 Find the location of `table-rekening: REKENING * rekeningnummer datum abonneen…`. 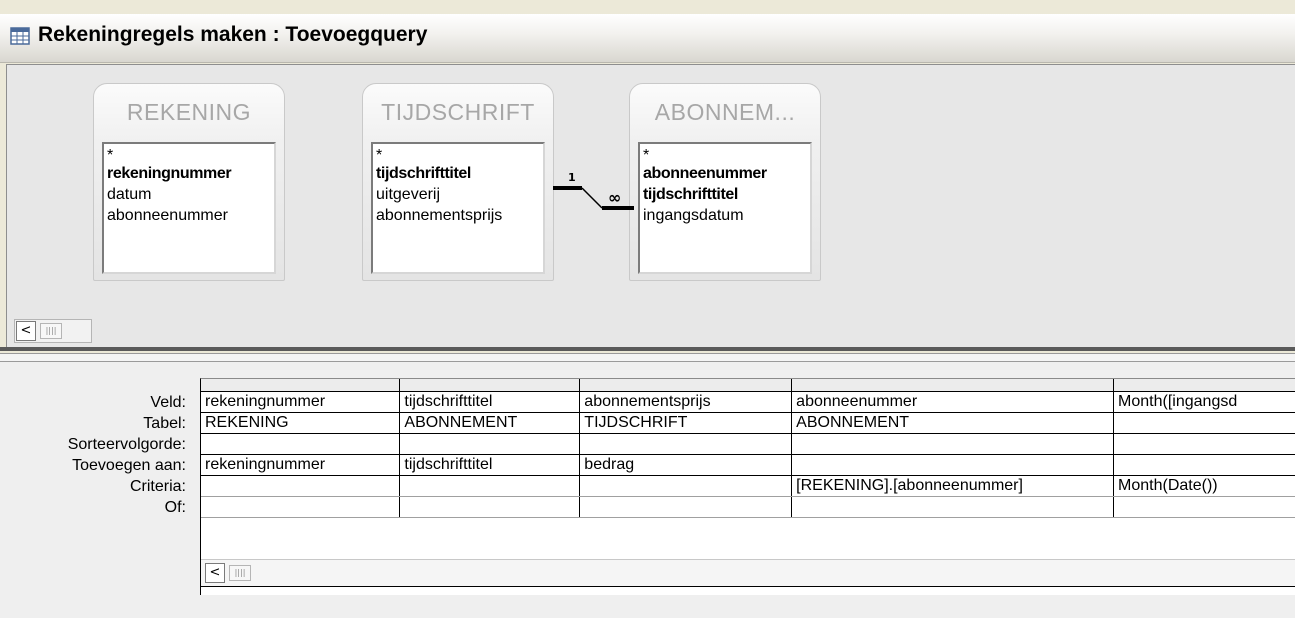

table-rekening: REKENING * rekeningnummer datum abonneen… is located at coordinates (189, 182).